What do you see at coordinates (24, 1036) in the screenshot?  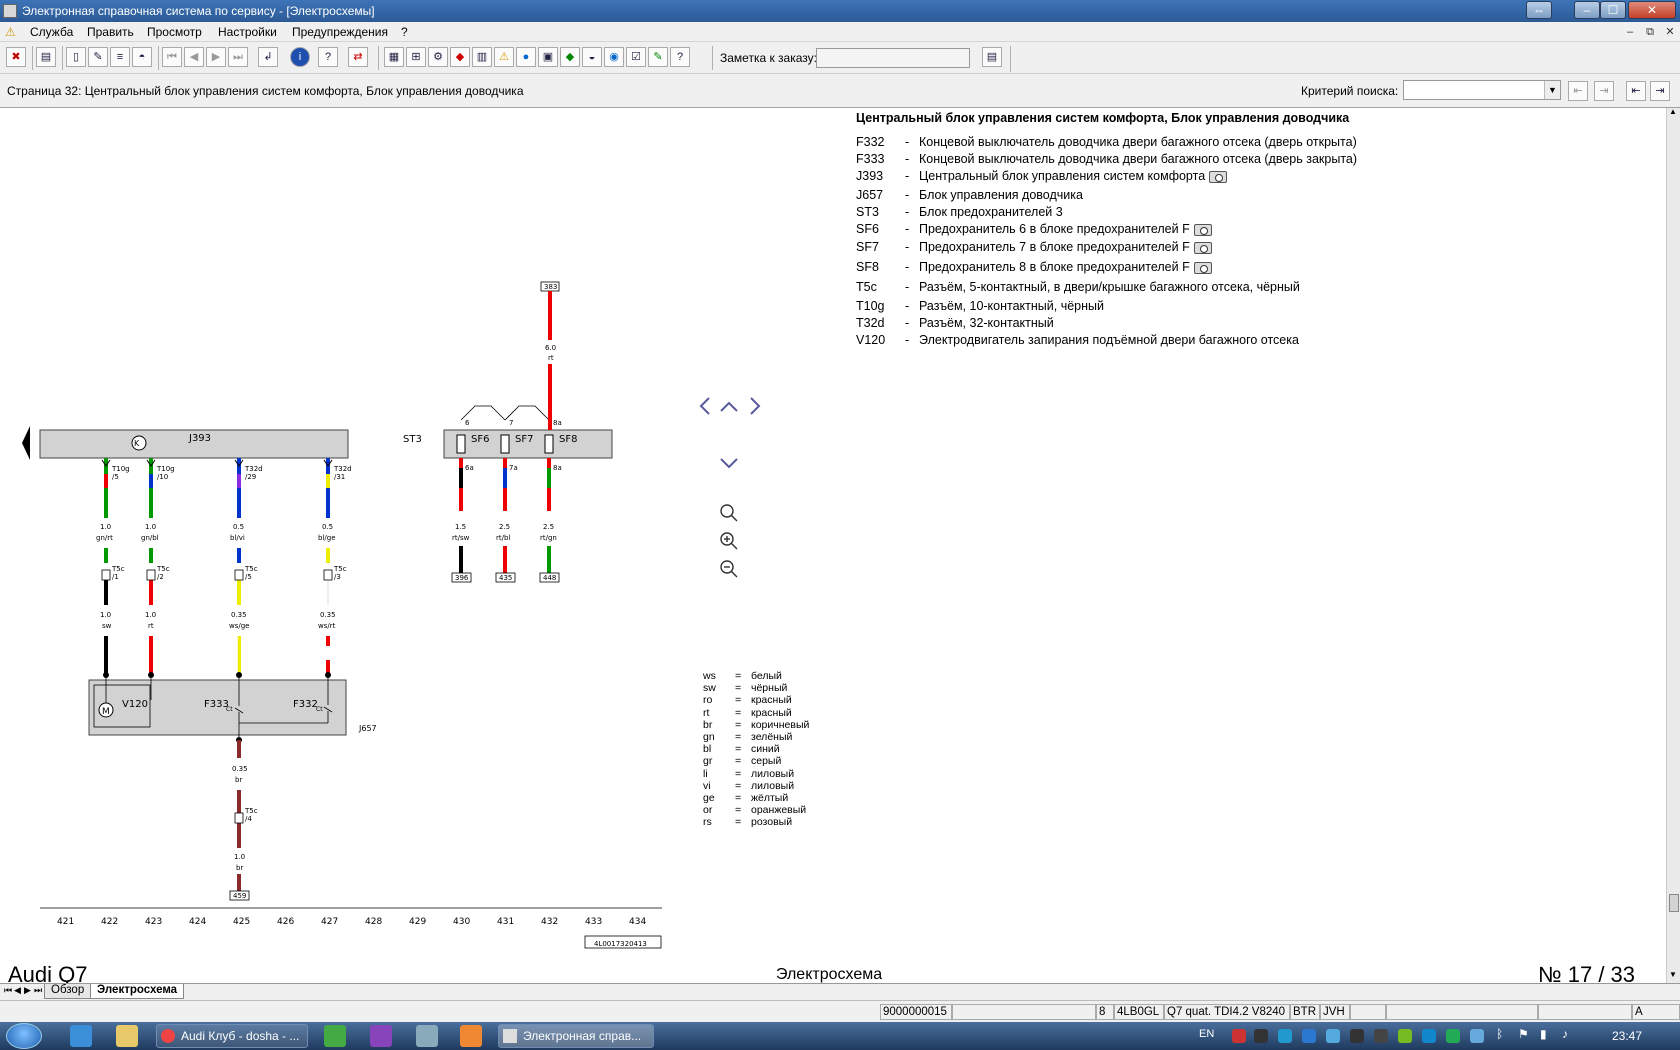 I see `start-button` at bounding box center [24, 1036].